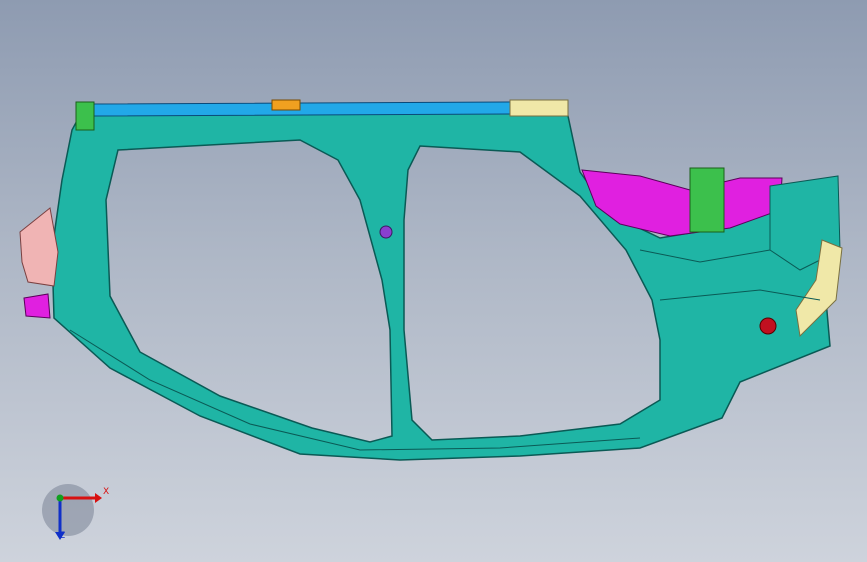  What do you see at coordinates (707, 200) in the screenshot?
I see `rear-green-bracket` at bounding box center [707, 200].